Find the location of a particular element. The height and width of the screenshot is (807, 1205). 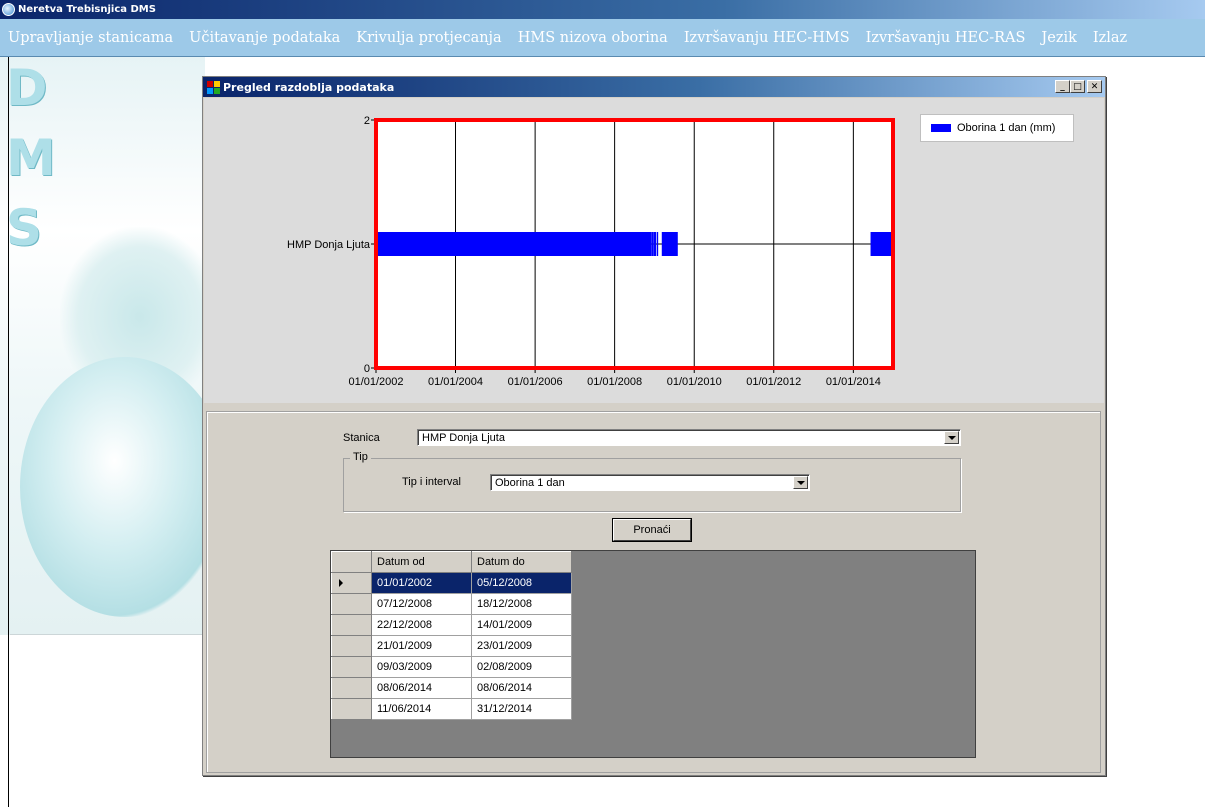

menu-jezik: Jezik is located at coordinates (1058, 38).